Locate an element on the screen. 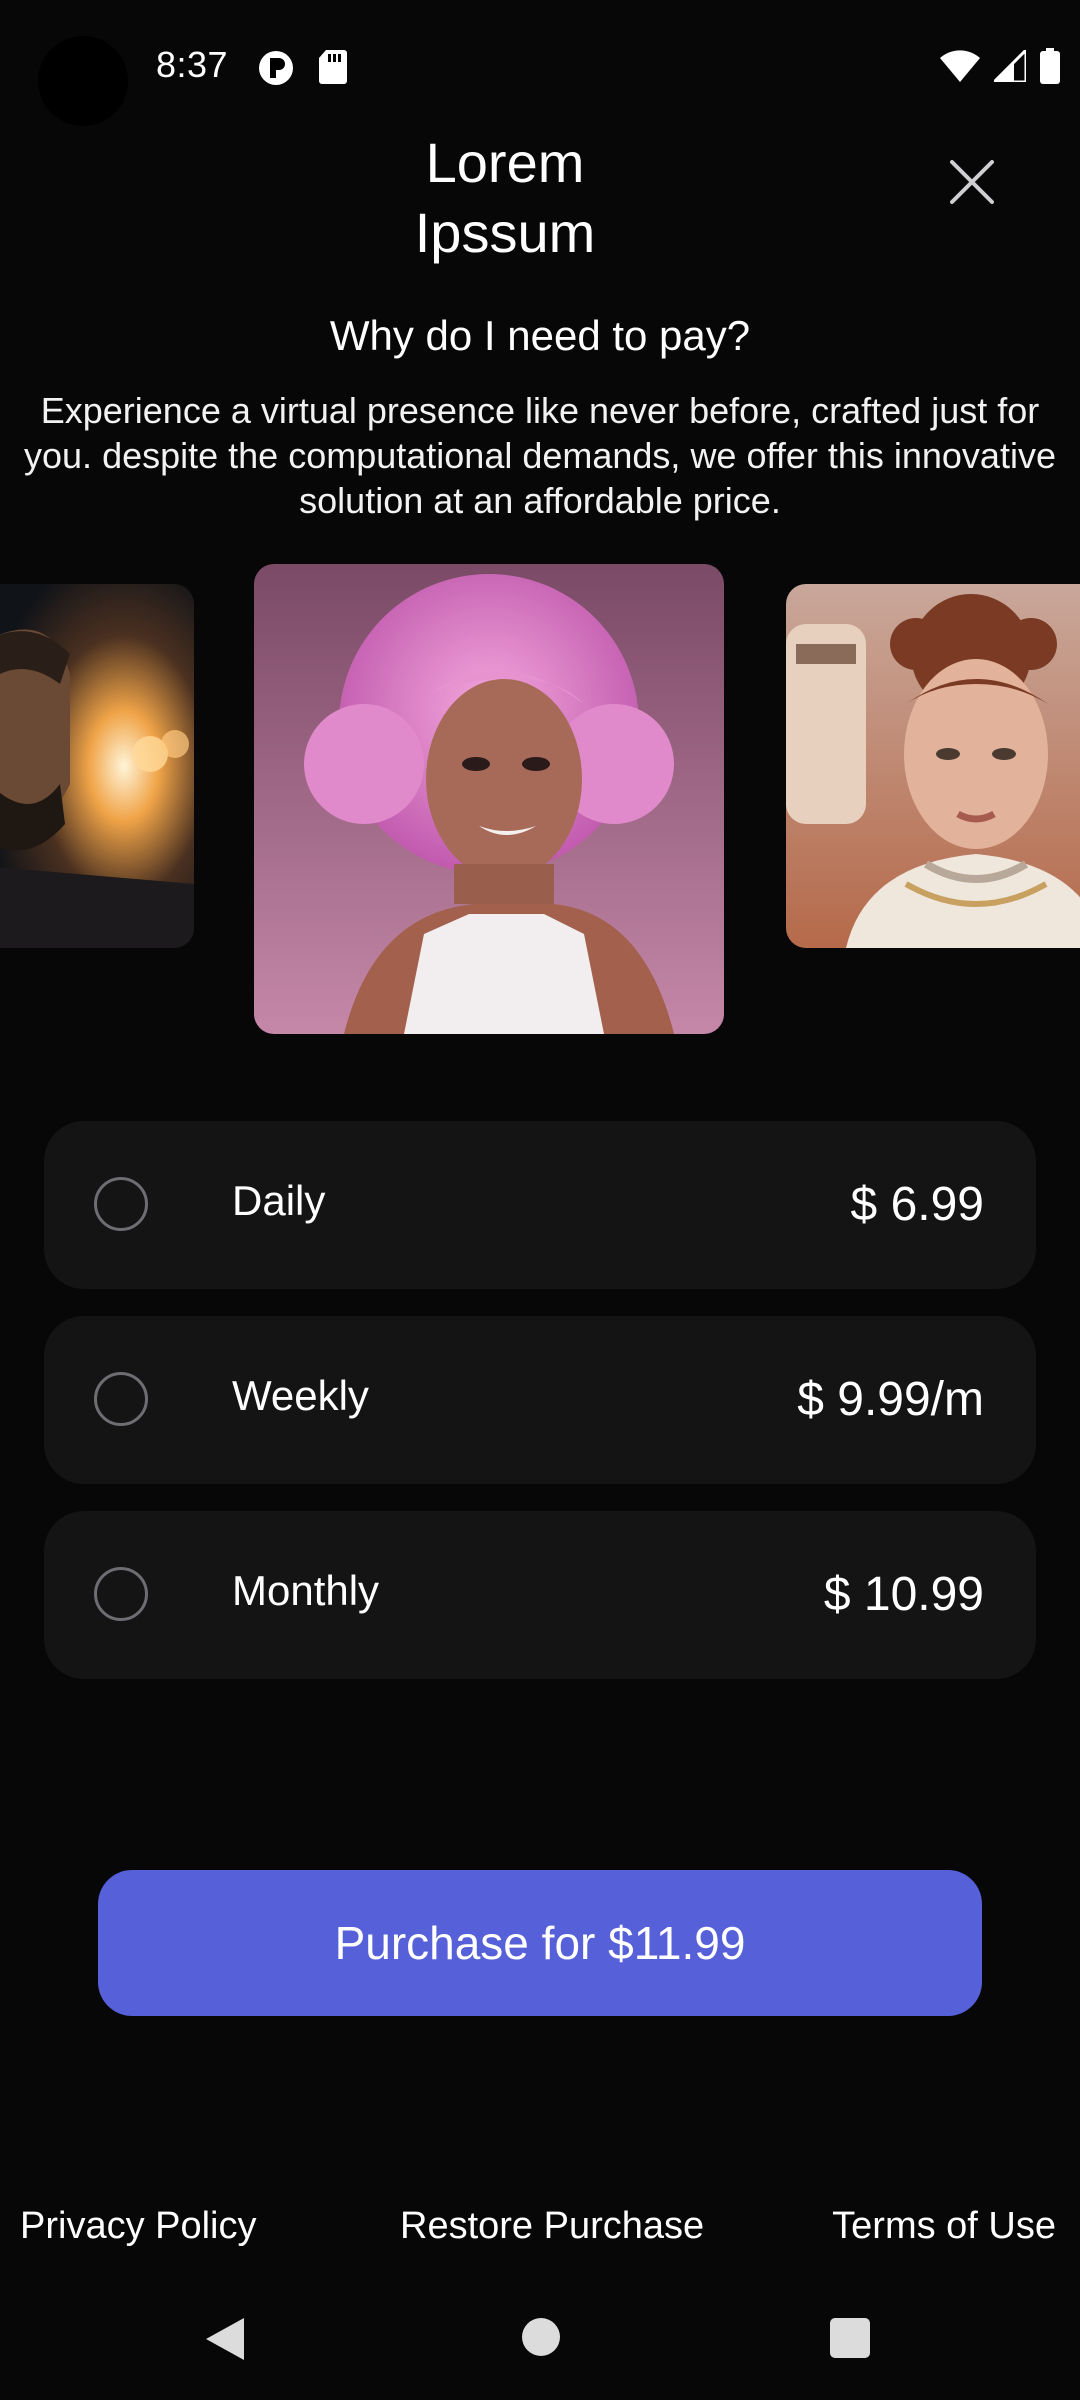 The height and width of the screenshot is (2400, 1080). plan-price: $ 9.99/m is located at coordinates (890, 1399).